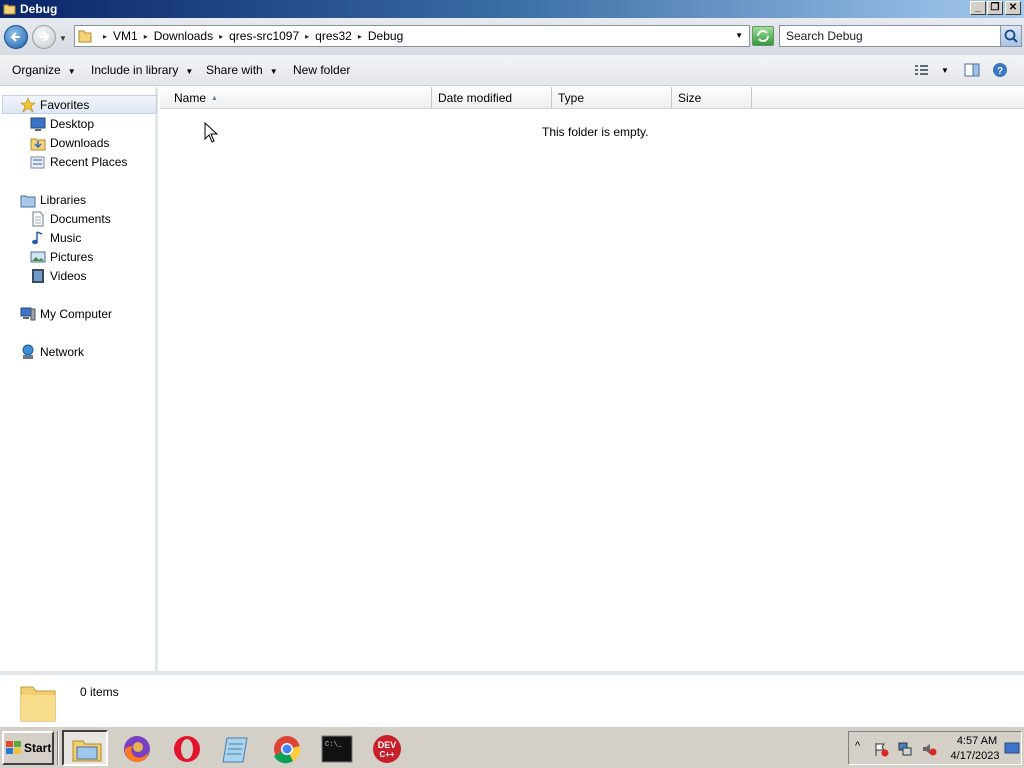 The image size is (1024, 768). Describe the element at coordinates (1013, 8) in the screenshot. I see `close-button: ✕` at that location.